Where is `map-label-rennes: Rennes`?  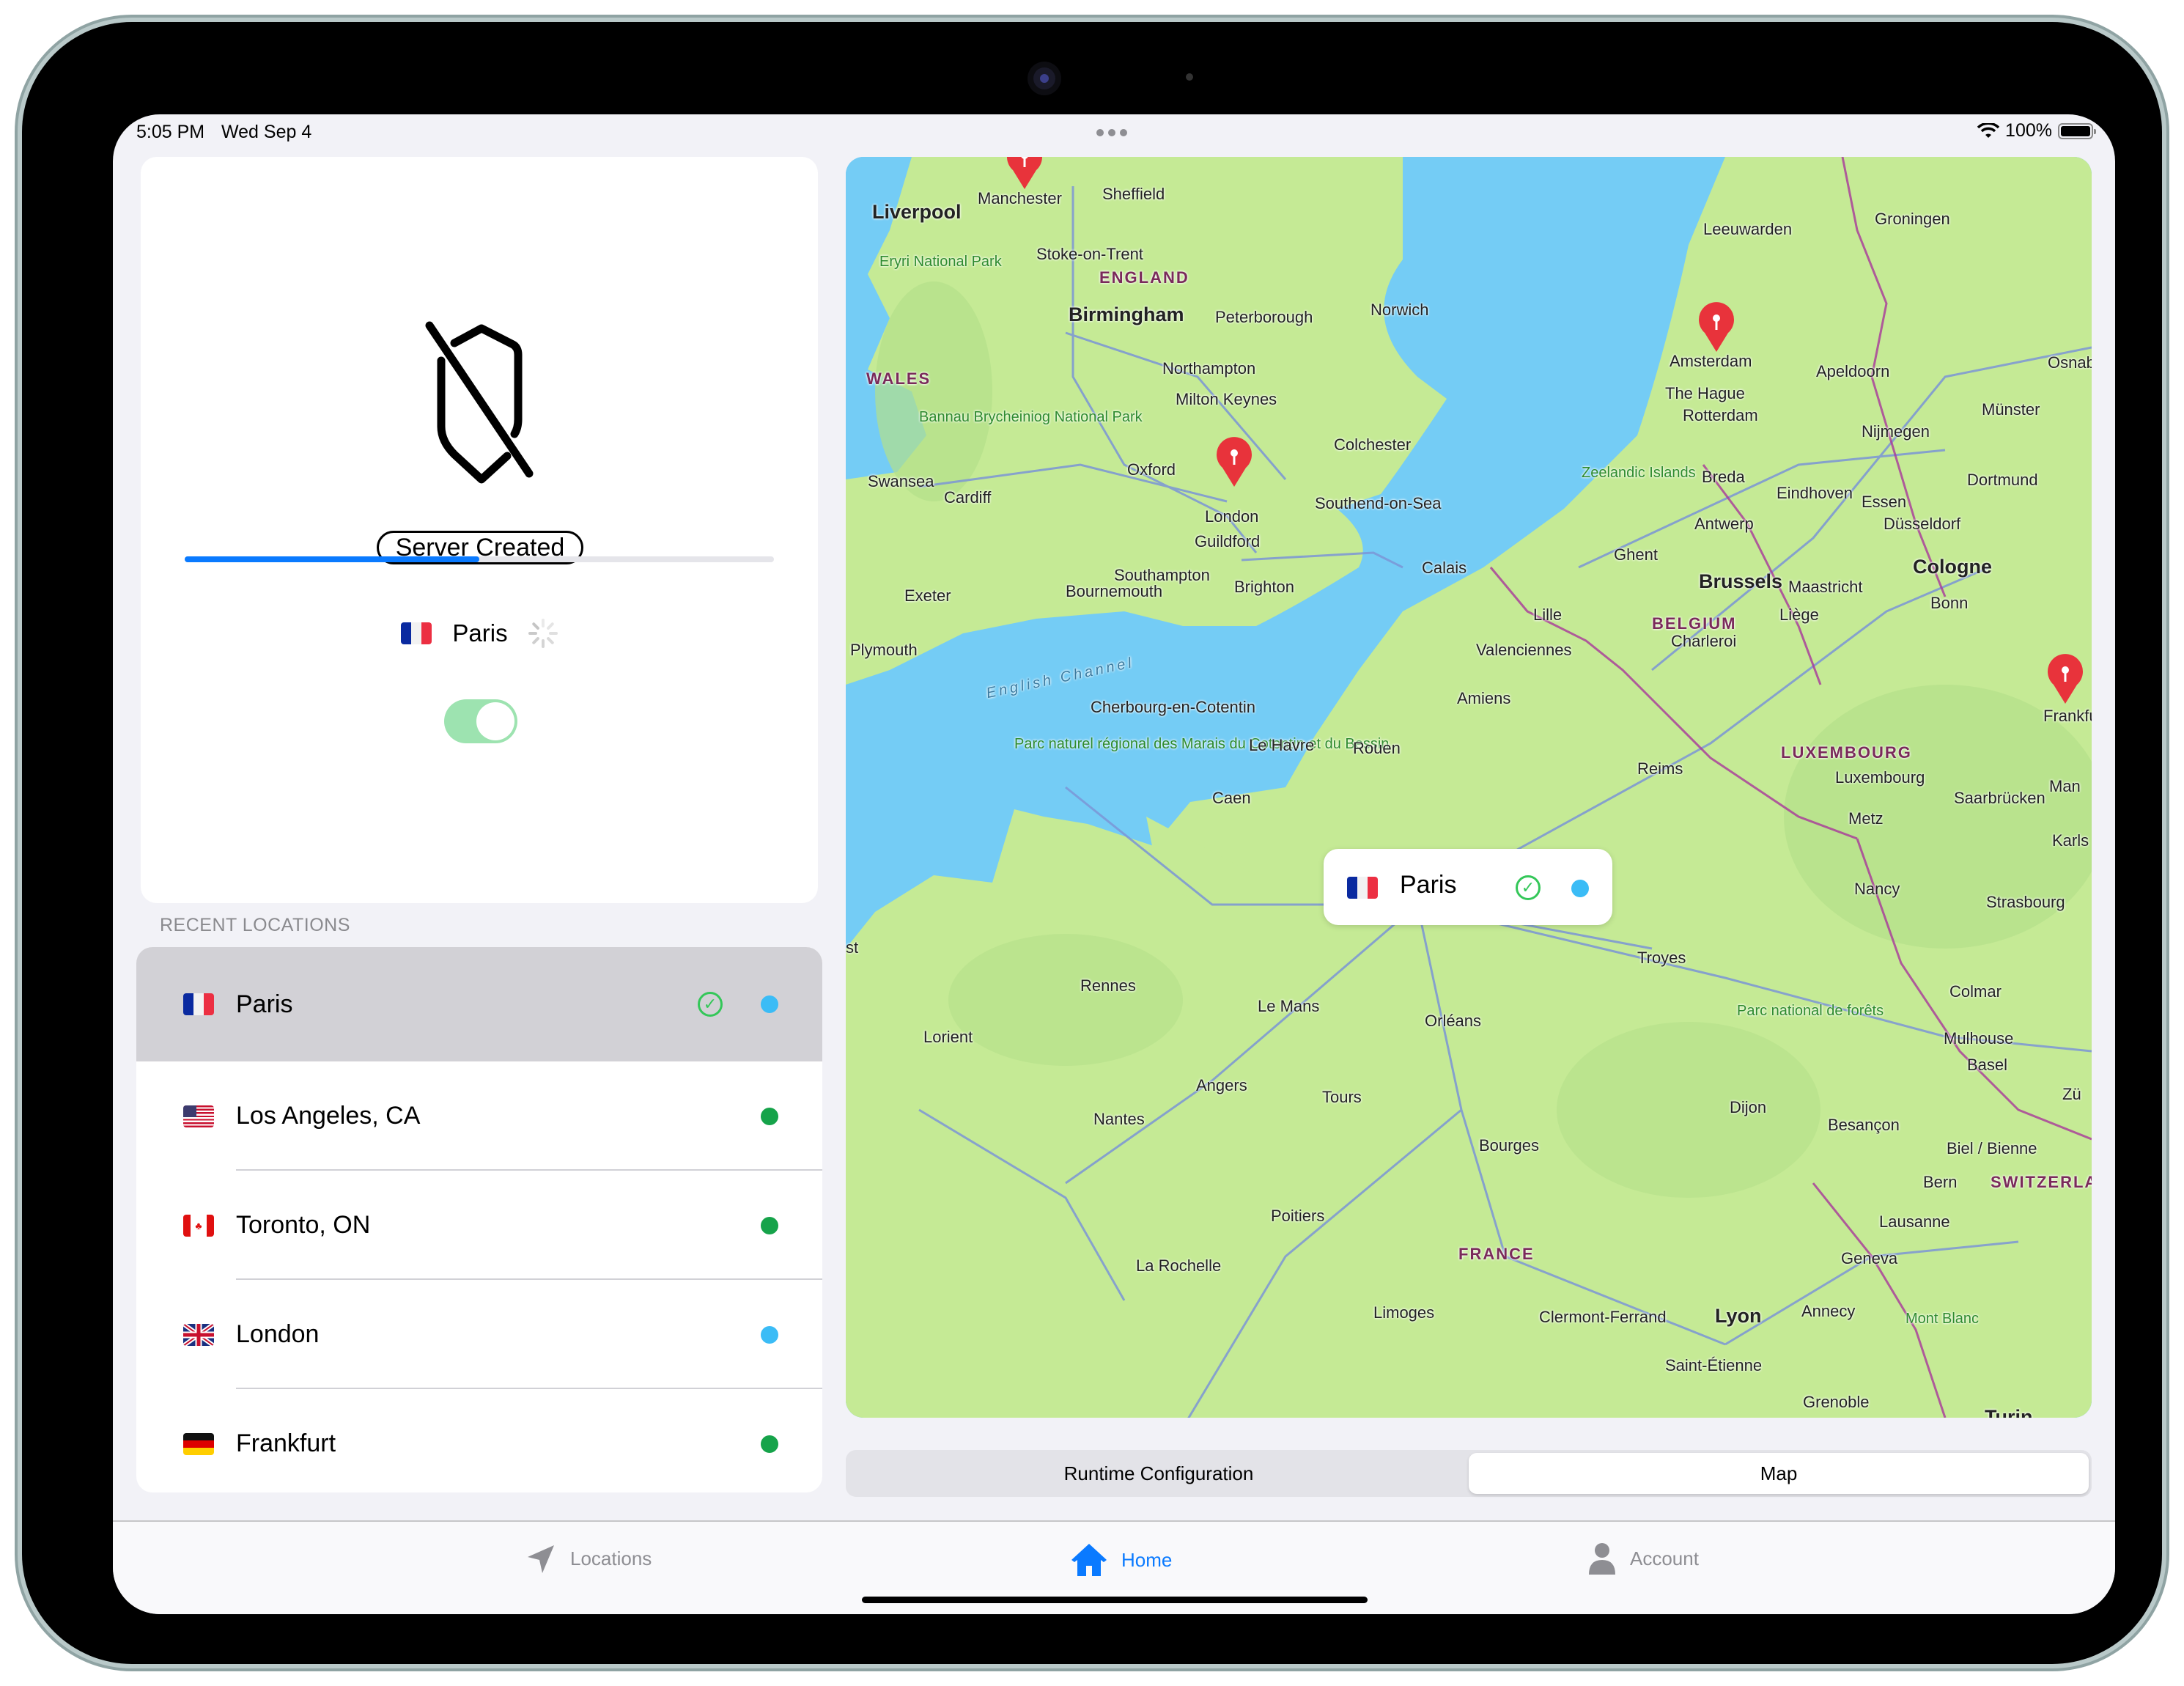 map-label-rennes: Rennes is located at coordinates (1108, 986).